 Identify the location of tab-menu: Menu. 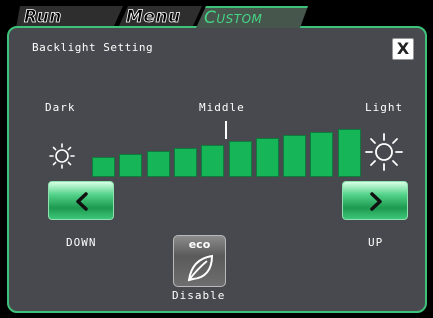
(160, 17).